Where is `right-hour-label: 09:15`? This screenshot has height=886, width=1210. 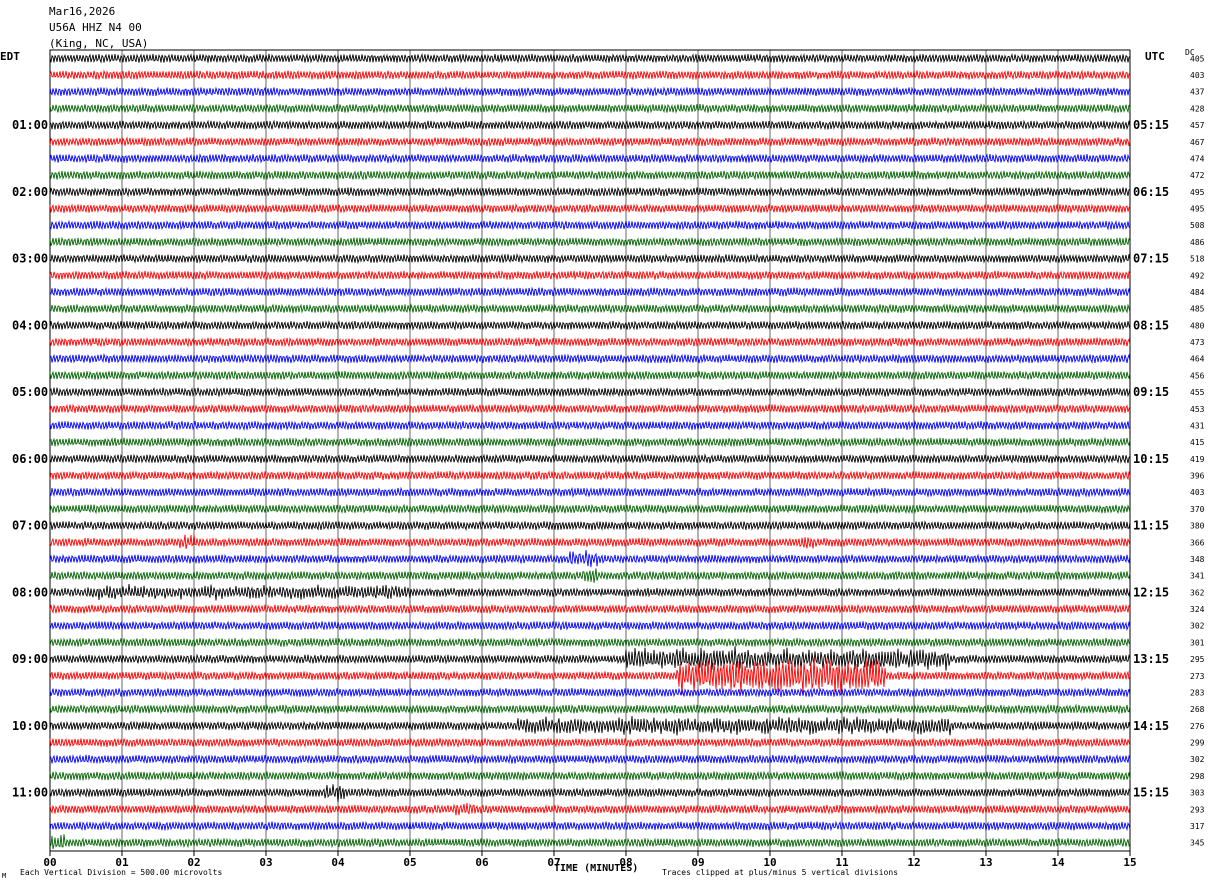
right-hour-label: 09:15 is located at coordinates (1151, 392).